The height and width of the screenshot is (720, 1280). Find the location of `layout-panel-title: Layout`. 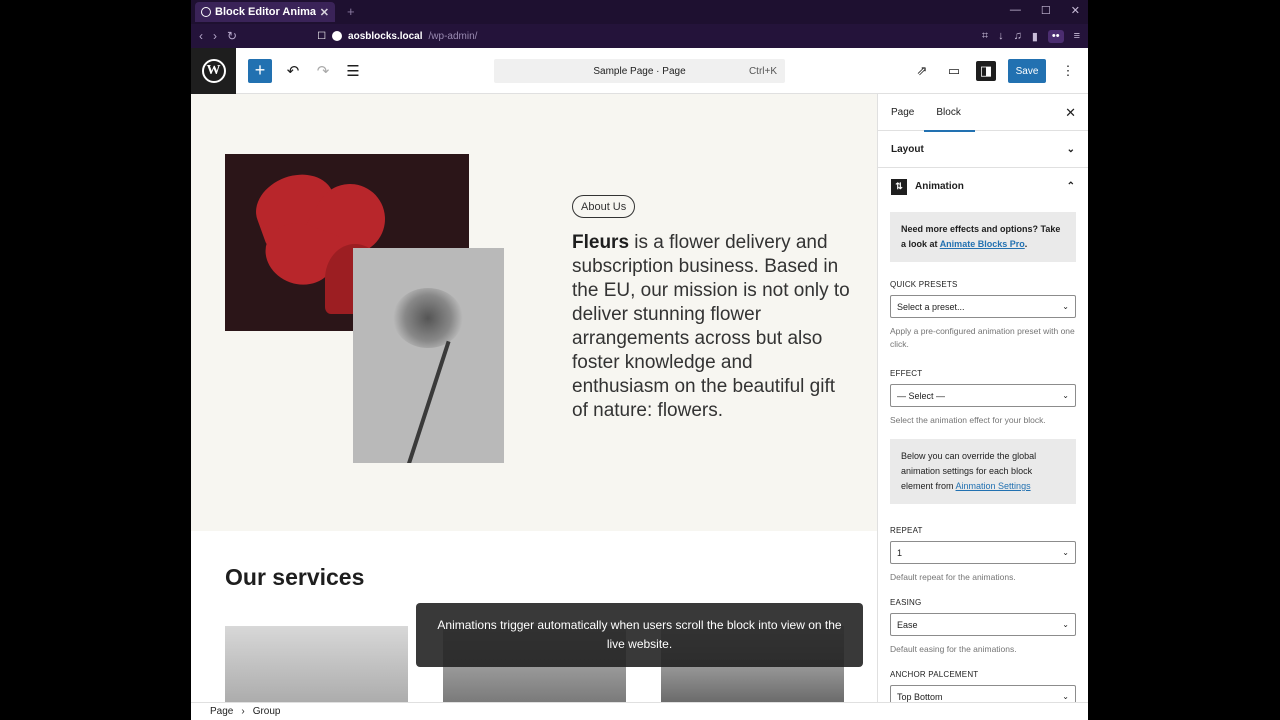

layout-panel-title: Layout is located at coordinates (907, 149).